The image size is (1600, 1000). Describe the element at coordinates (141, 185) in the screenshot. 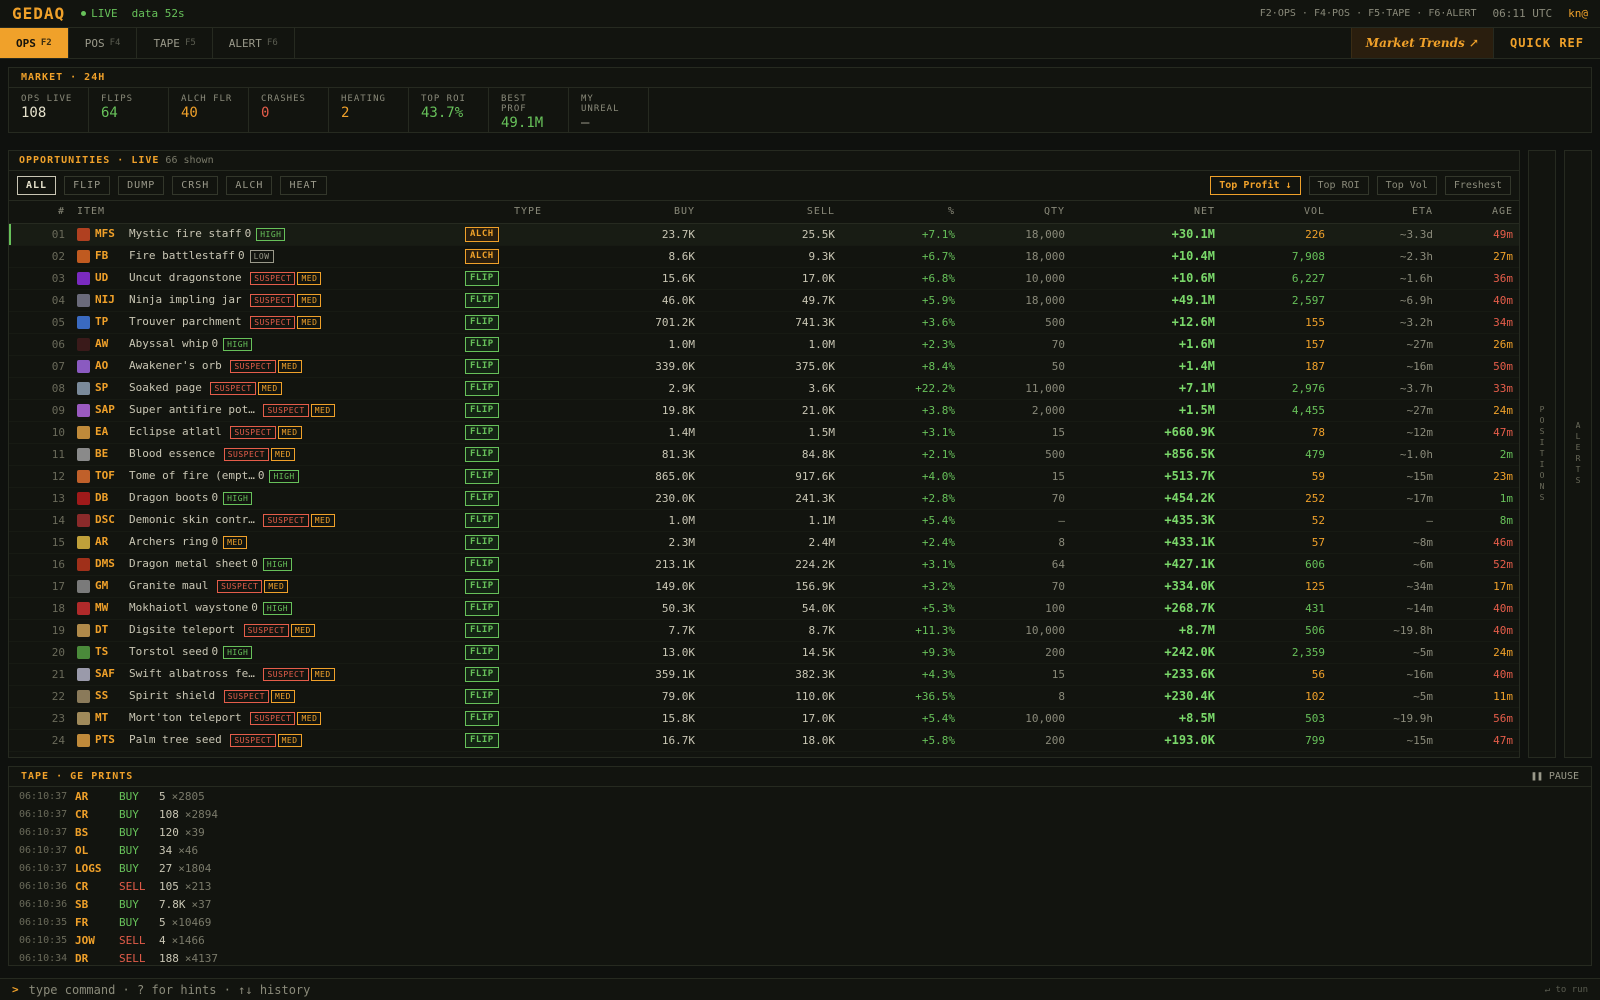

I see `filter-dump: DUMP` at that location.